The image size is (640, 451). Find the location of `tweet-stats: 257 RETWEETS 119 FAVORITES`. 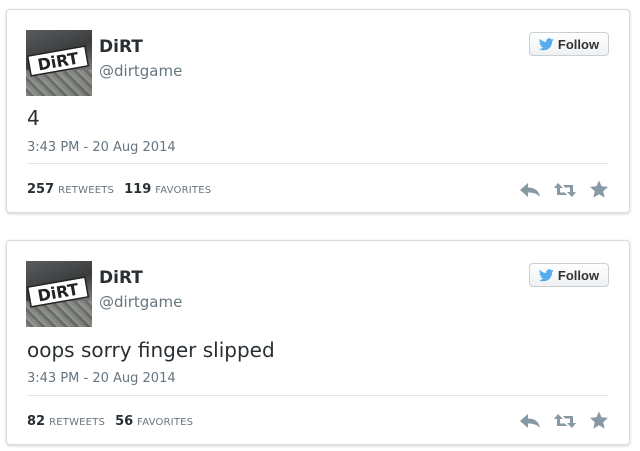

tweet-stats: 257 RETWEETS 119 FAVORITES is located at coordinates (124, 189).